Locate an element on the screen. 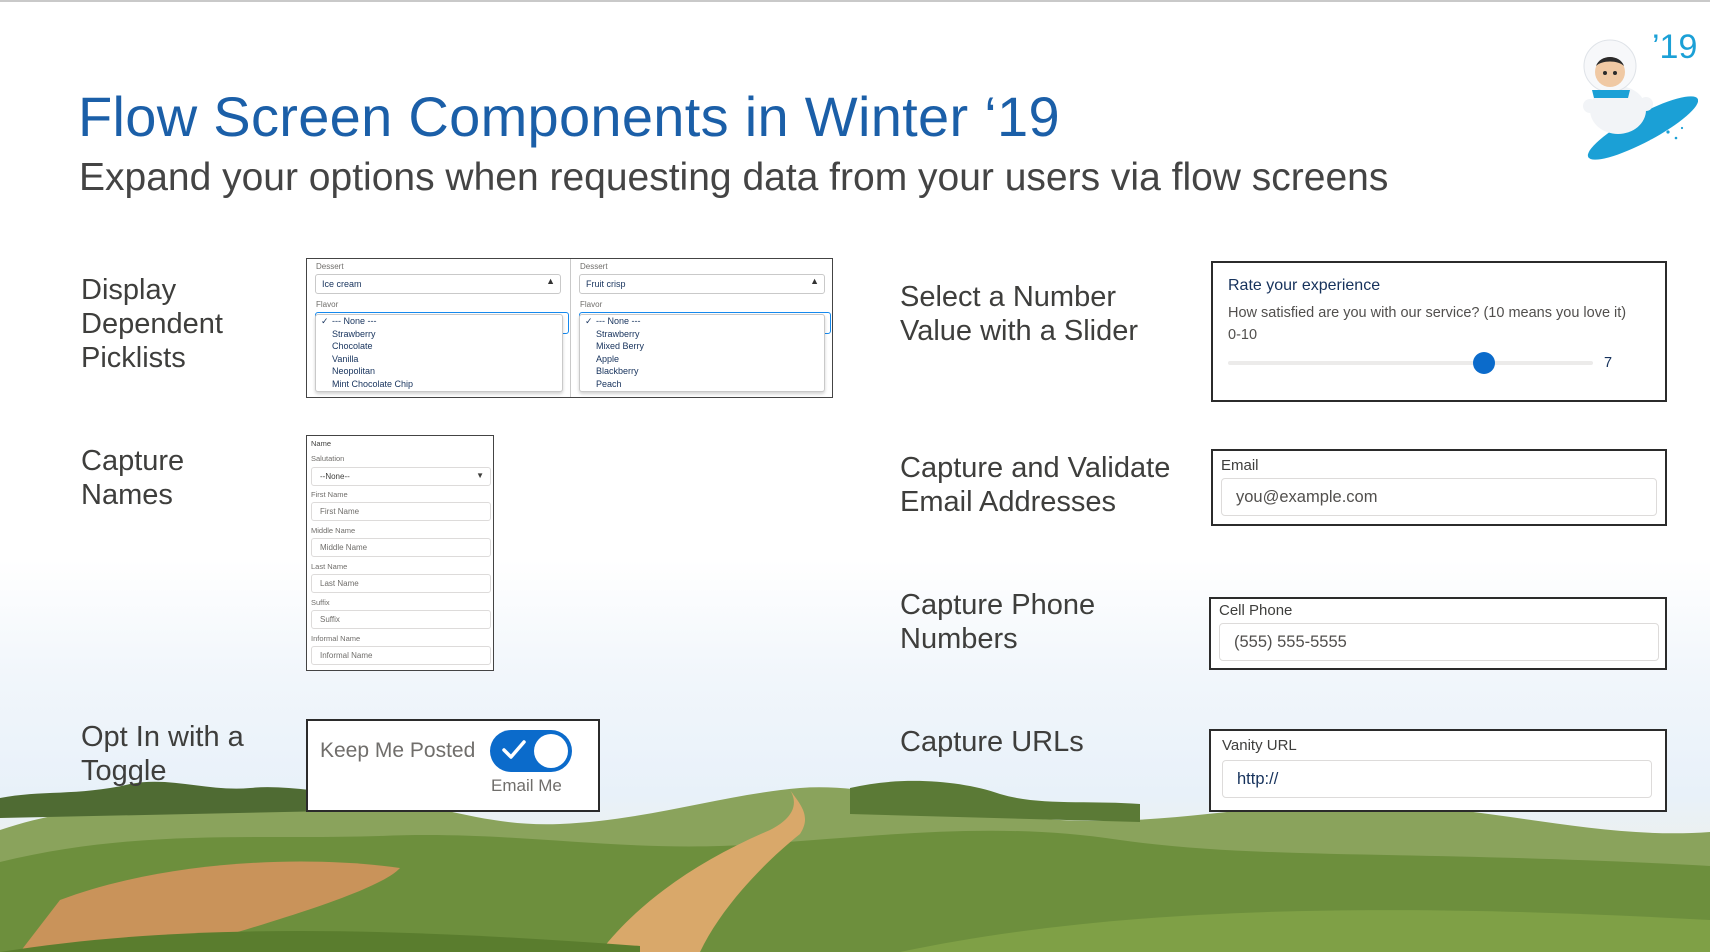 The image size is (1710, 952). feature-label-names: Capture Names is located at coordinates (132, 478).